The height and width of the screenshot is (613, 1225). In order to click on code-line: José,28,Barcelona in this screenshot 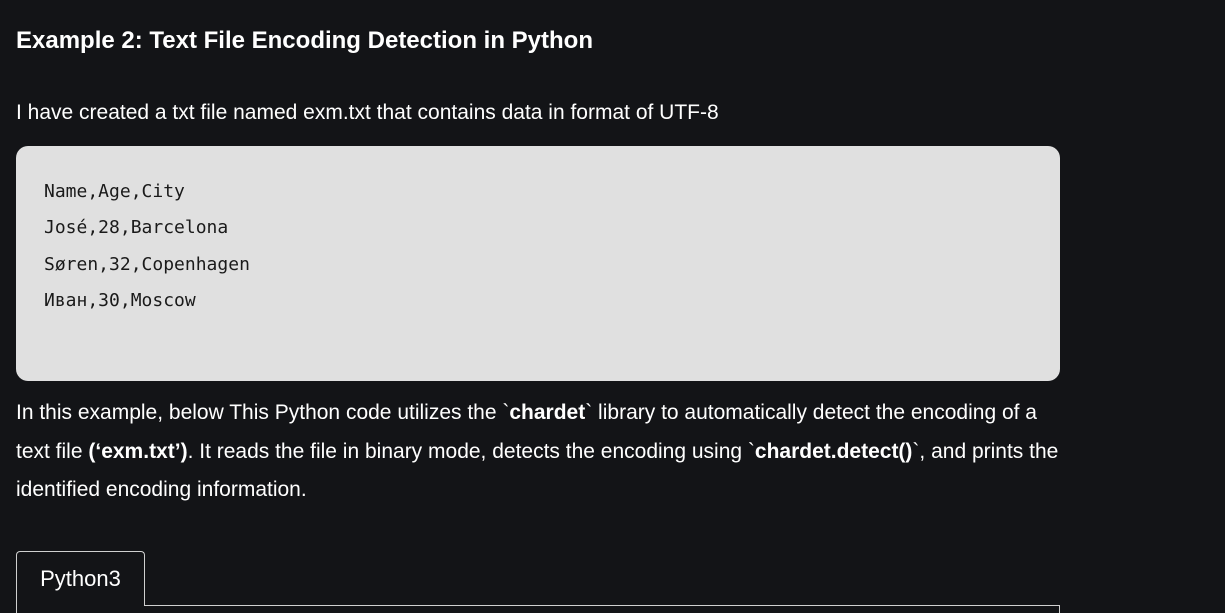, I will do `click(136, 228)`.